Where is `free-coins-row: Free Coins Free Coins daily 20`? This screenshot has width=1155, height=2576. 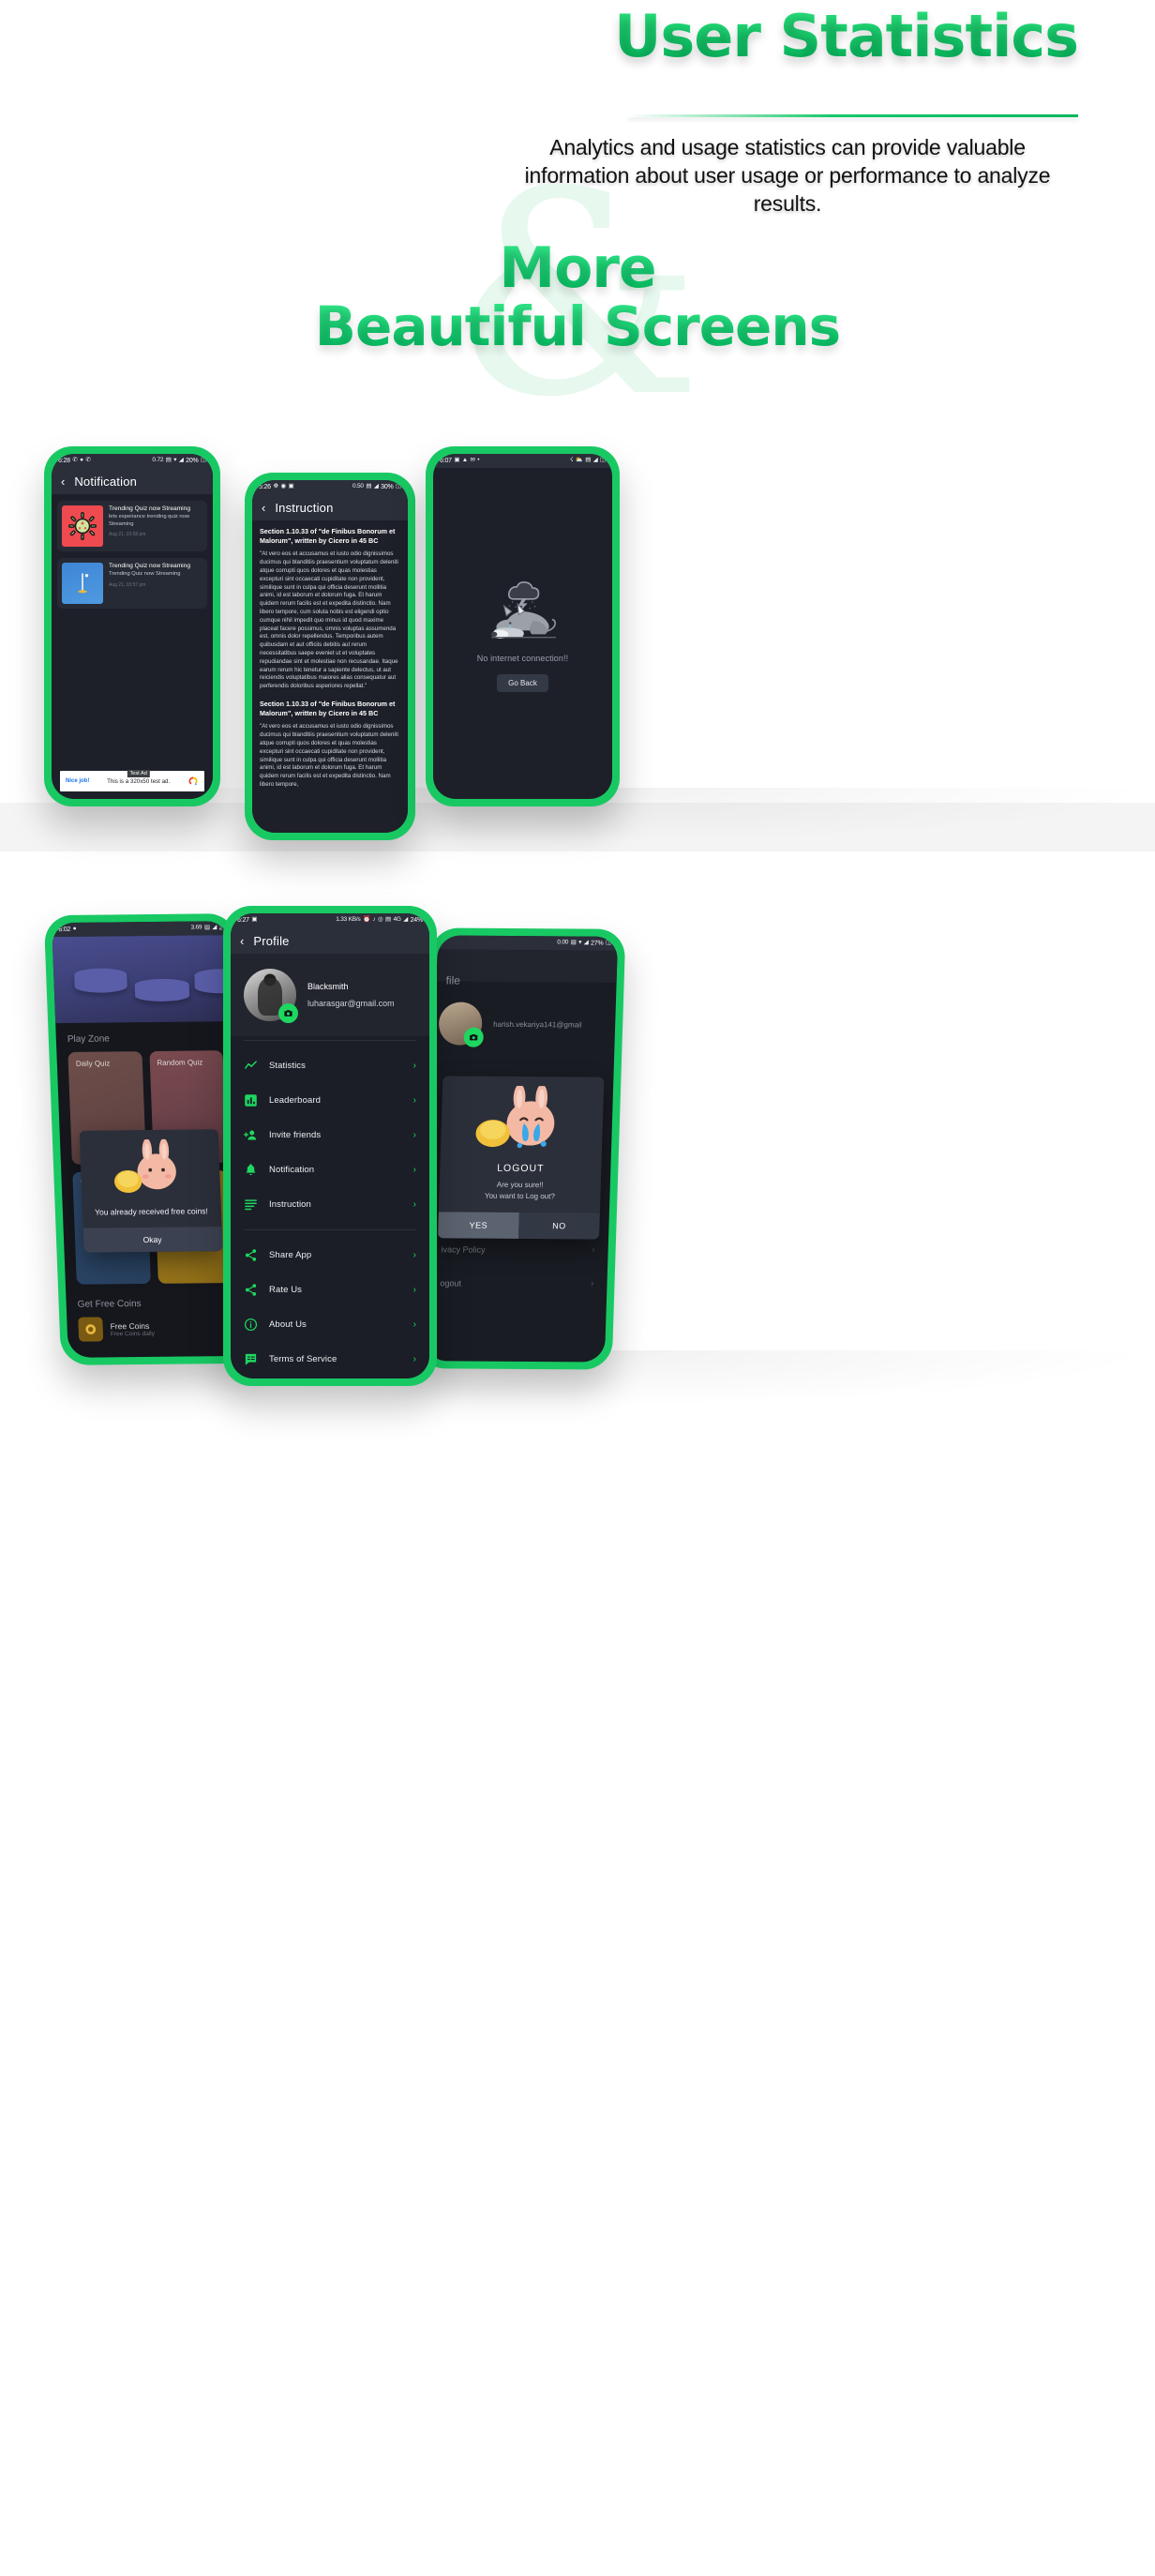
free-coins-row: Free Coins Free Coins daily 20 is located at coordinates (156, 1329).